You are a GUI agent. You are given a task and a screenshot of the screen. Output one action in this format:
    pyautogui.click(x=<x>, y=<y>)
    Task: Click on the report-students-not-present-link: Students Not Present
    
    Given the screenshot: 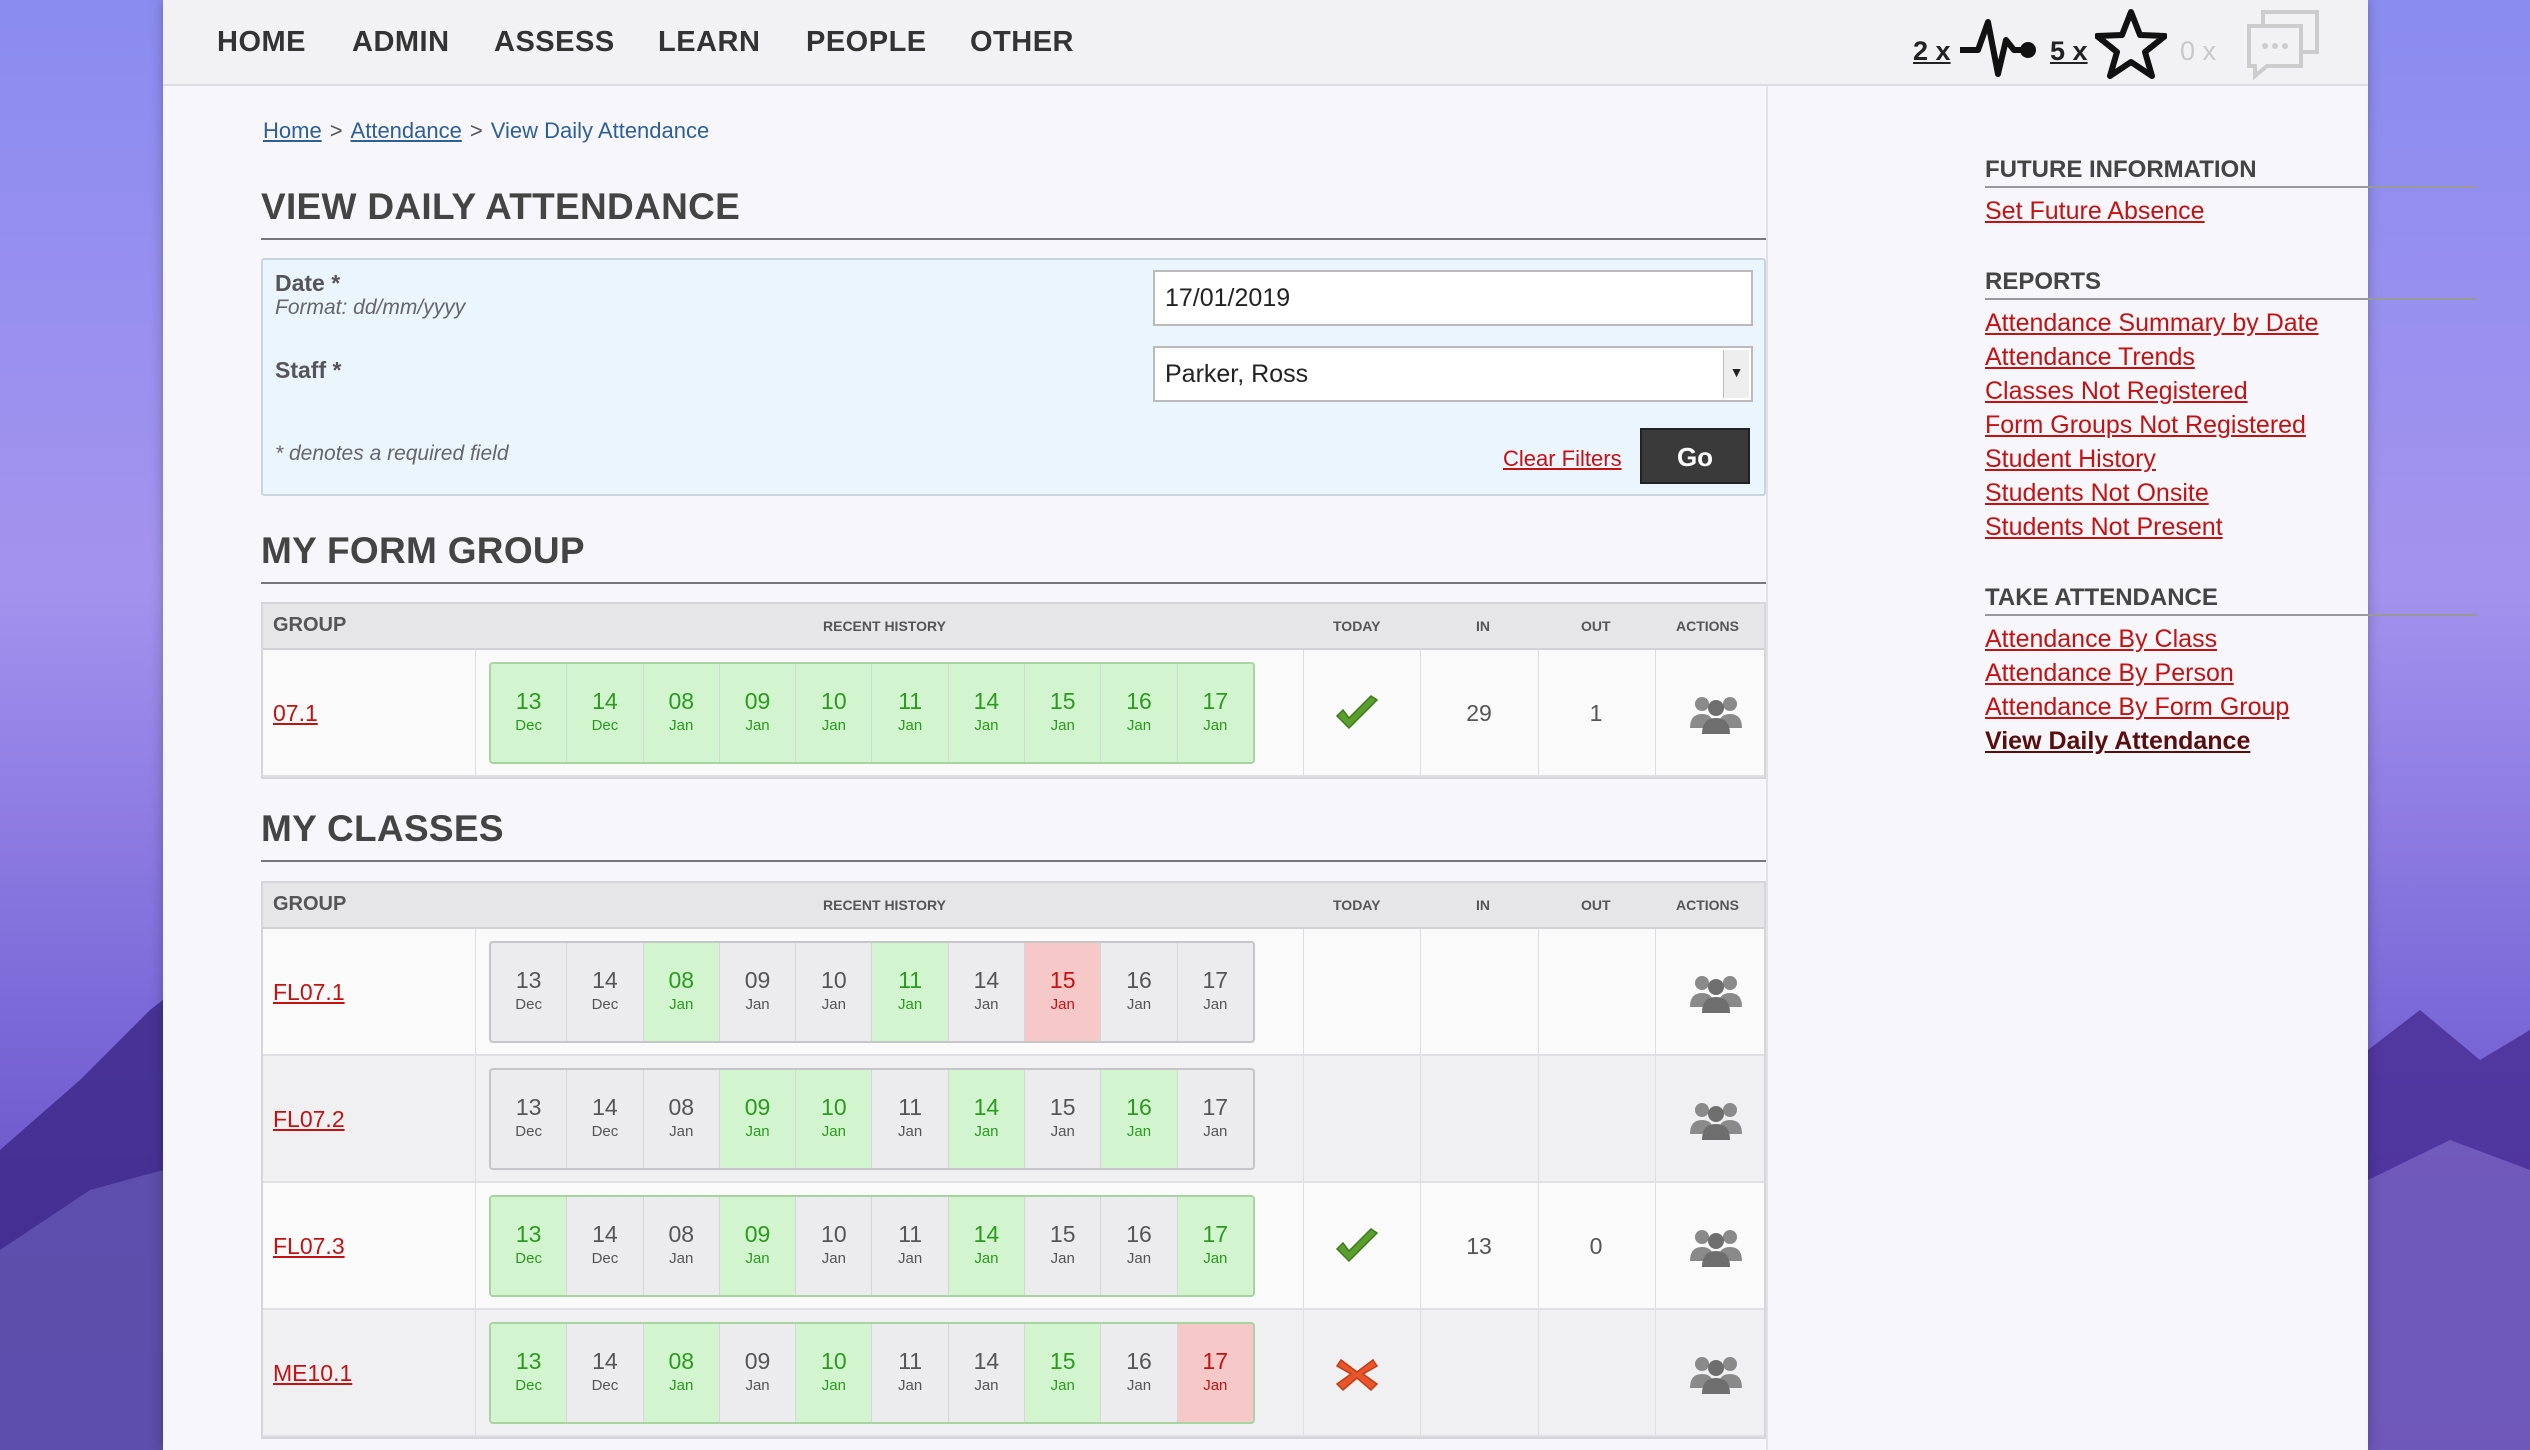 What is the action you would take?
    pyautogui.click(x=2231, y=527)
    